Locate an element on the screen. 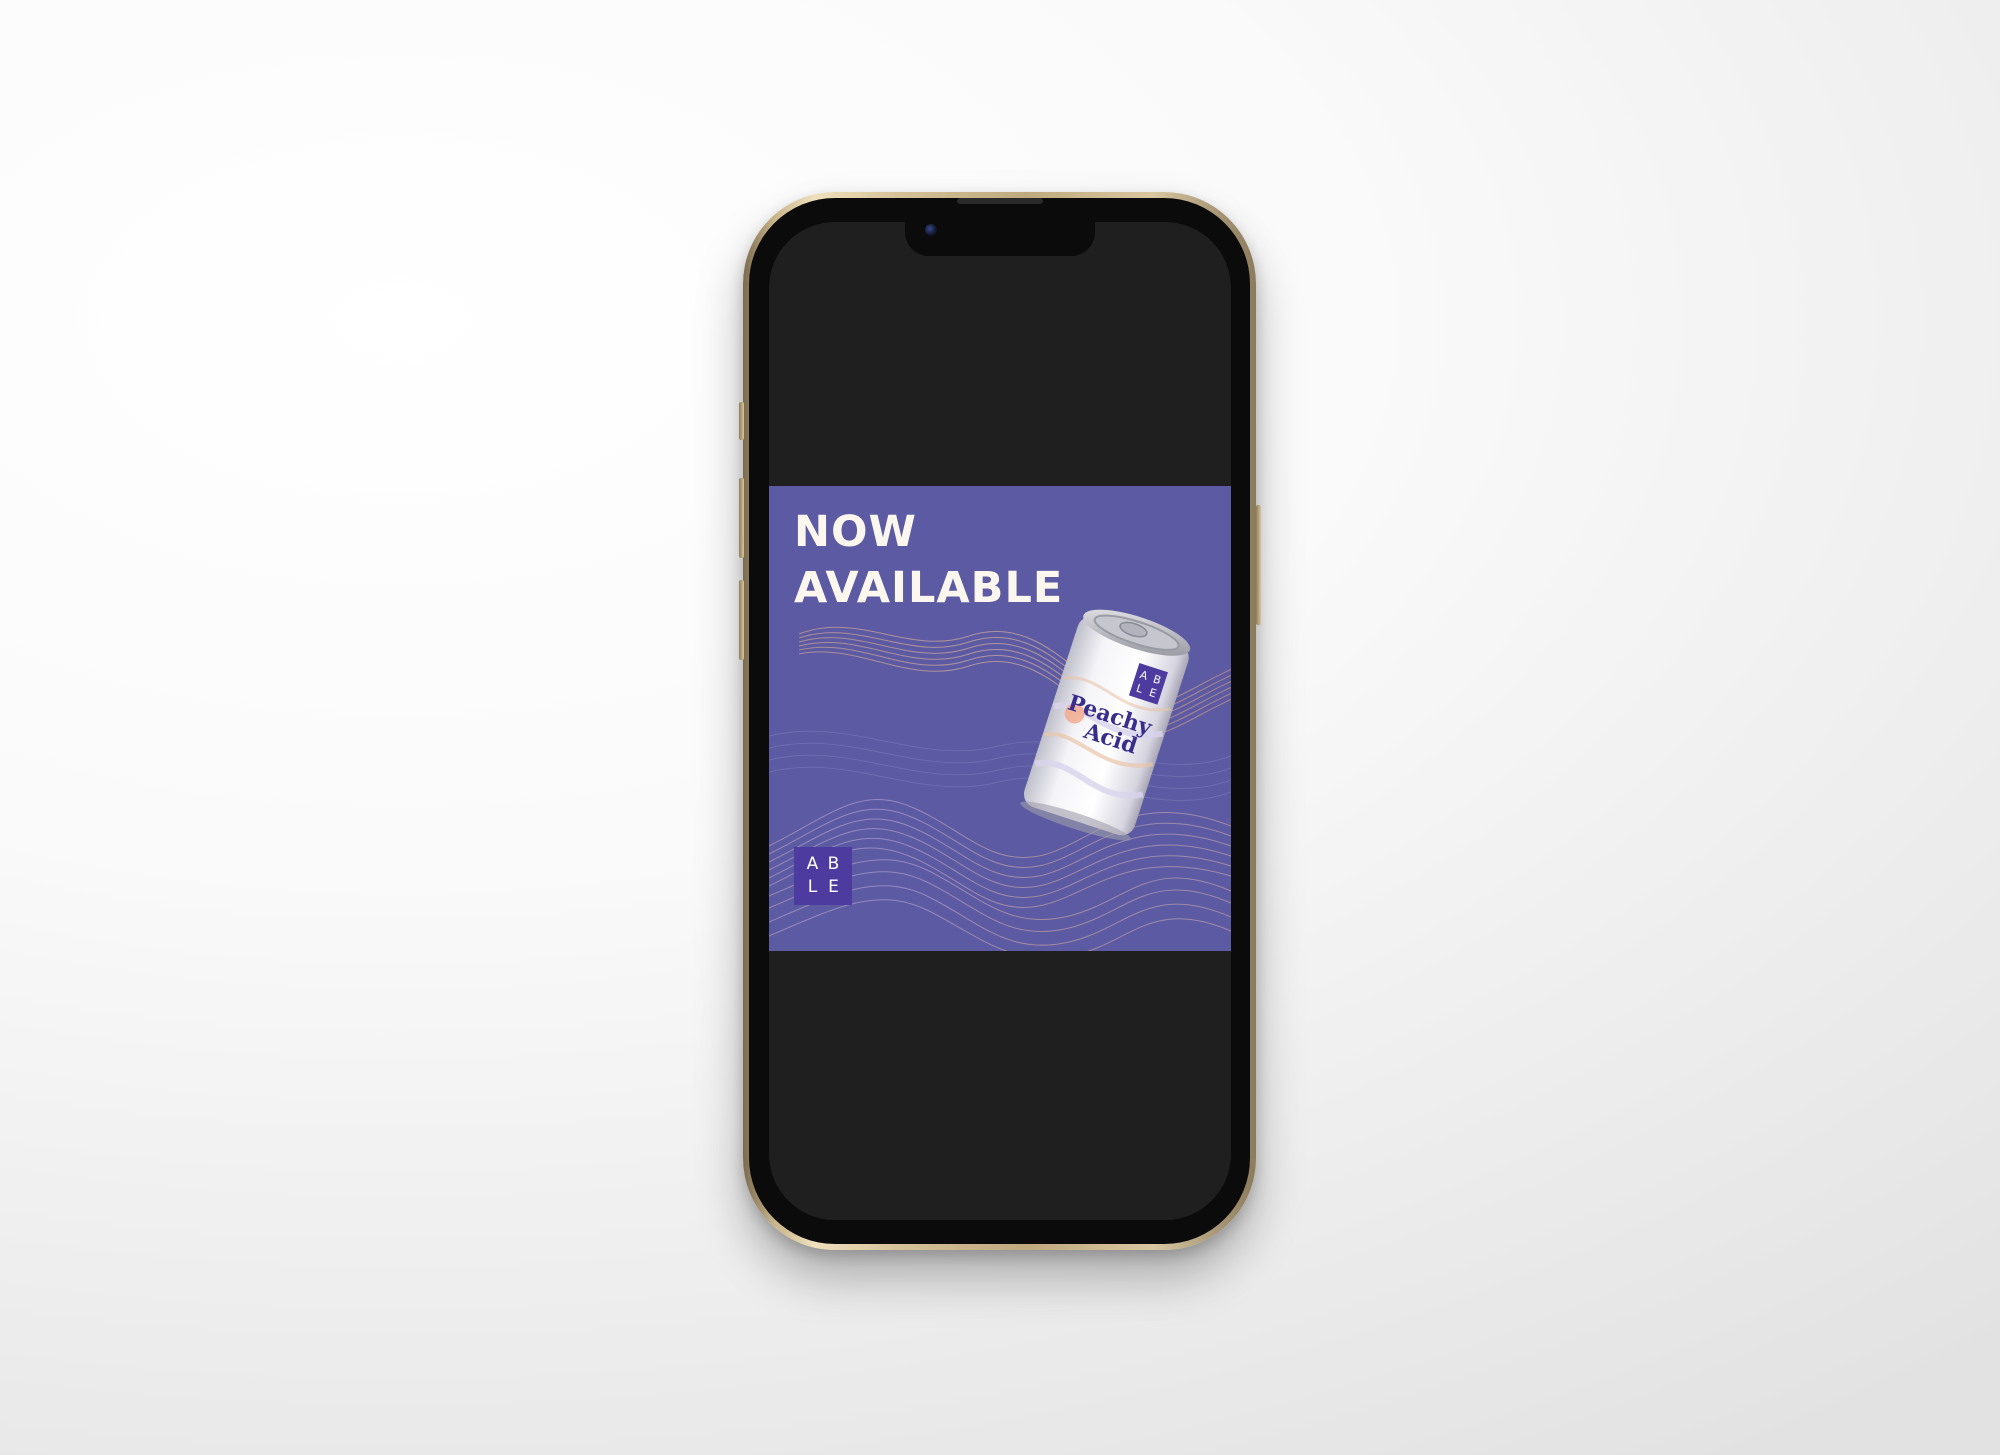 The height and width of the screenshot is (1455, 2000). logo-letter-b: B is located at coordinates (833, 864).